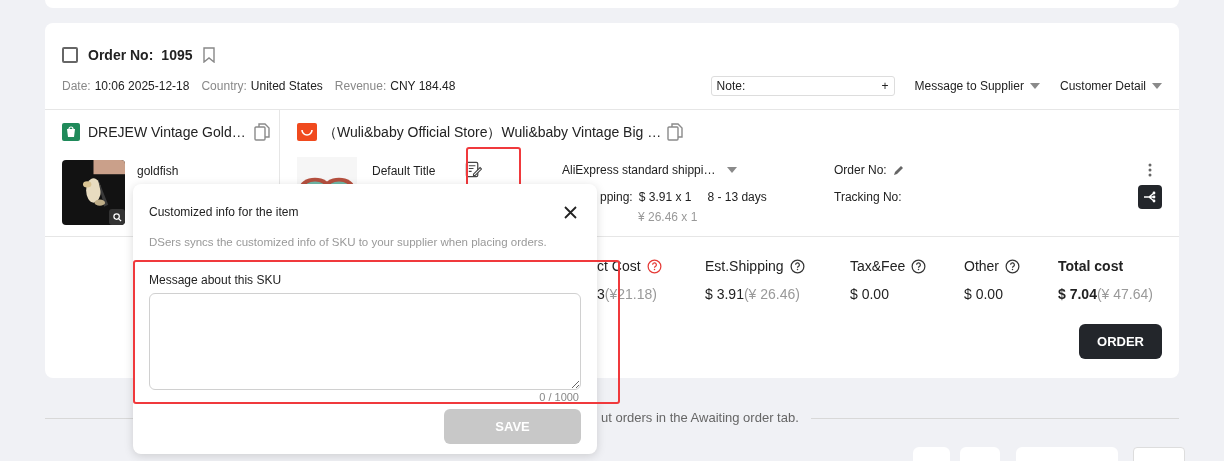 The image size is (1224, 461). What do you see at coordinates (360, 86) in the screenshot?
I see `meta-label: Revenue:` at bounding box center [360, 86].